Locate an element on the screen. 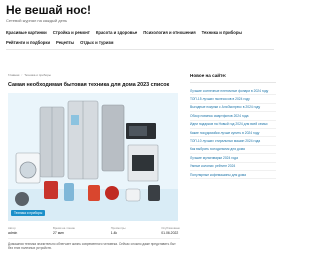 This screenshot has width=320, height=280. meta-author: Автор admin is located at coordinates (12, 230).